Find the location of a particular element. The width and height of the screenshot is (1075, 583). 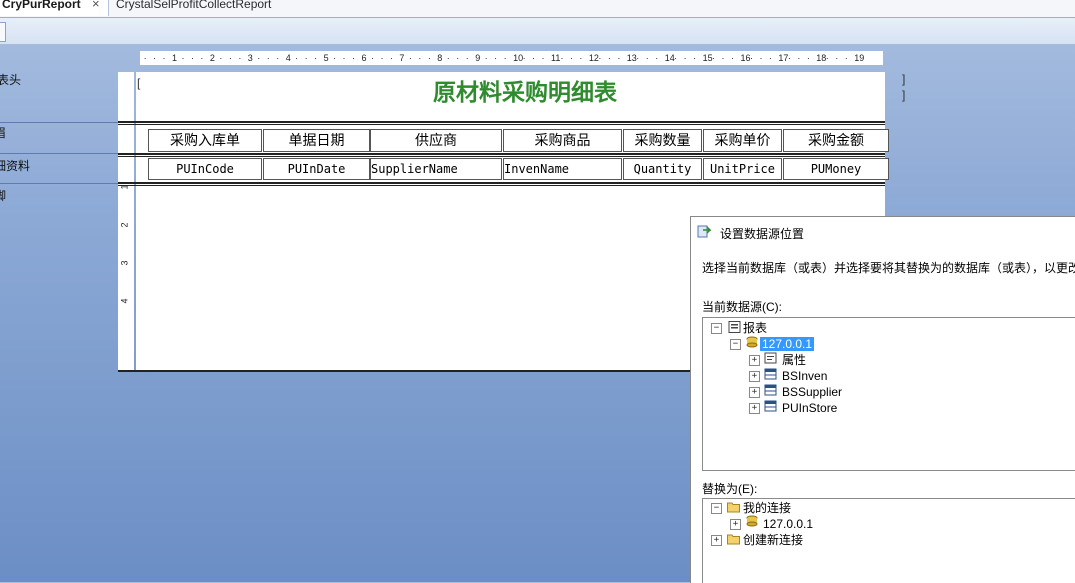

toolbar-button is located at coordinates (3, 32).